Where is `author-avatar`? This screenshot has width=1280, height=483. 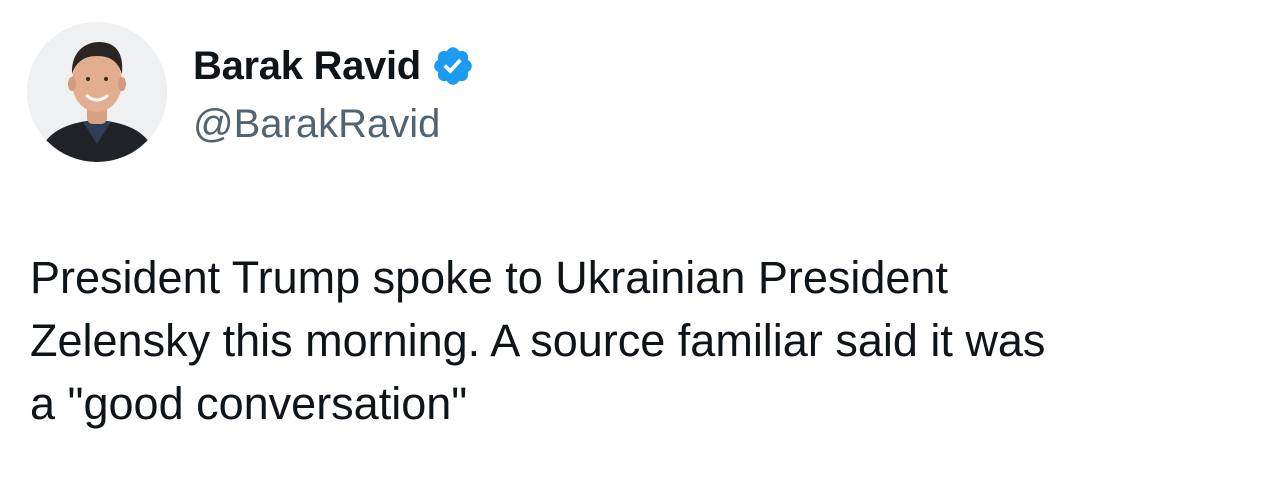
author-avatar is located at coordinates (97, 92).